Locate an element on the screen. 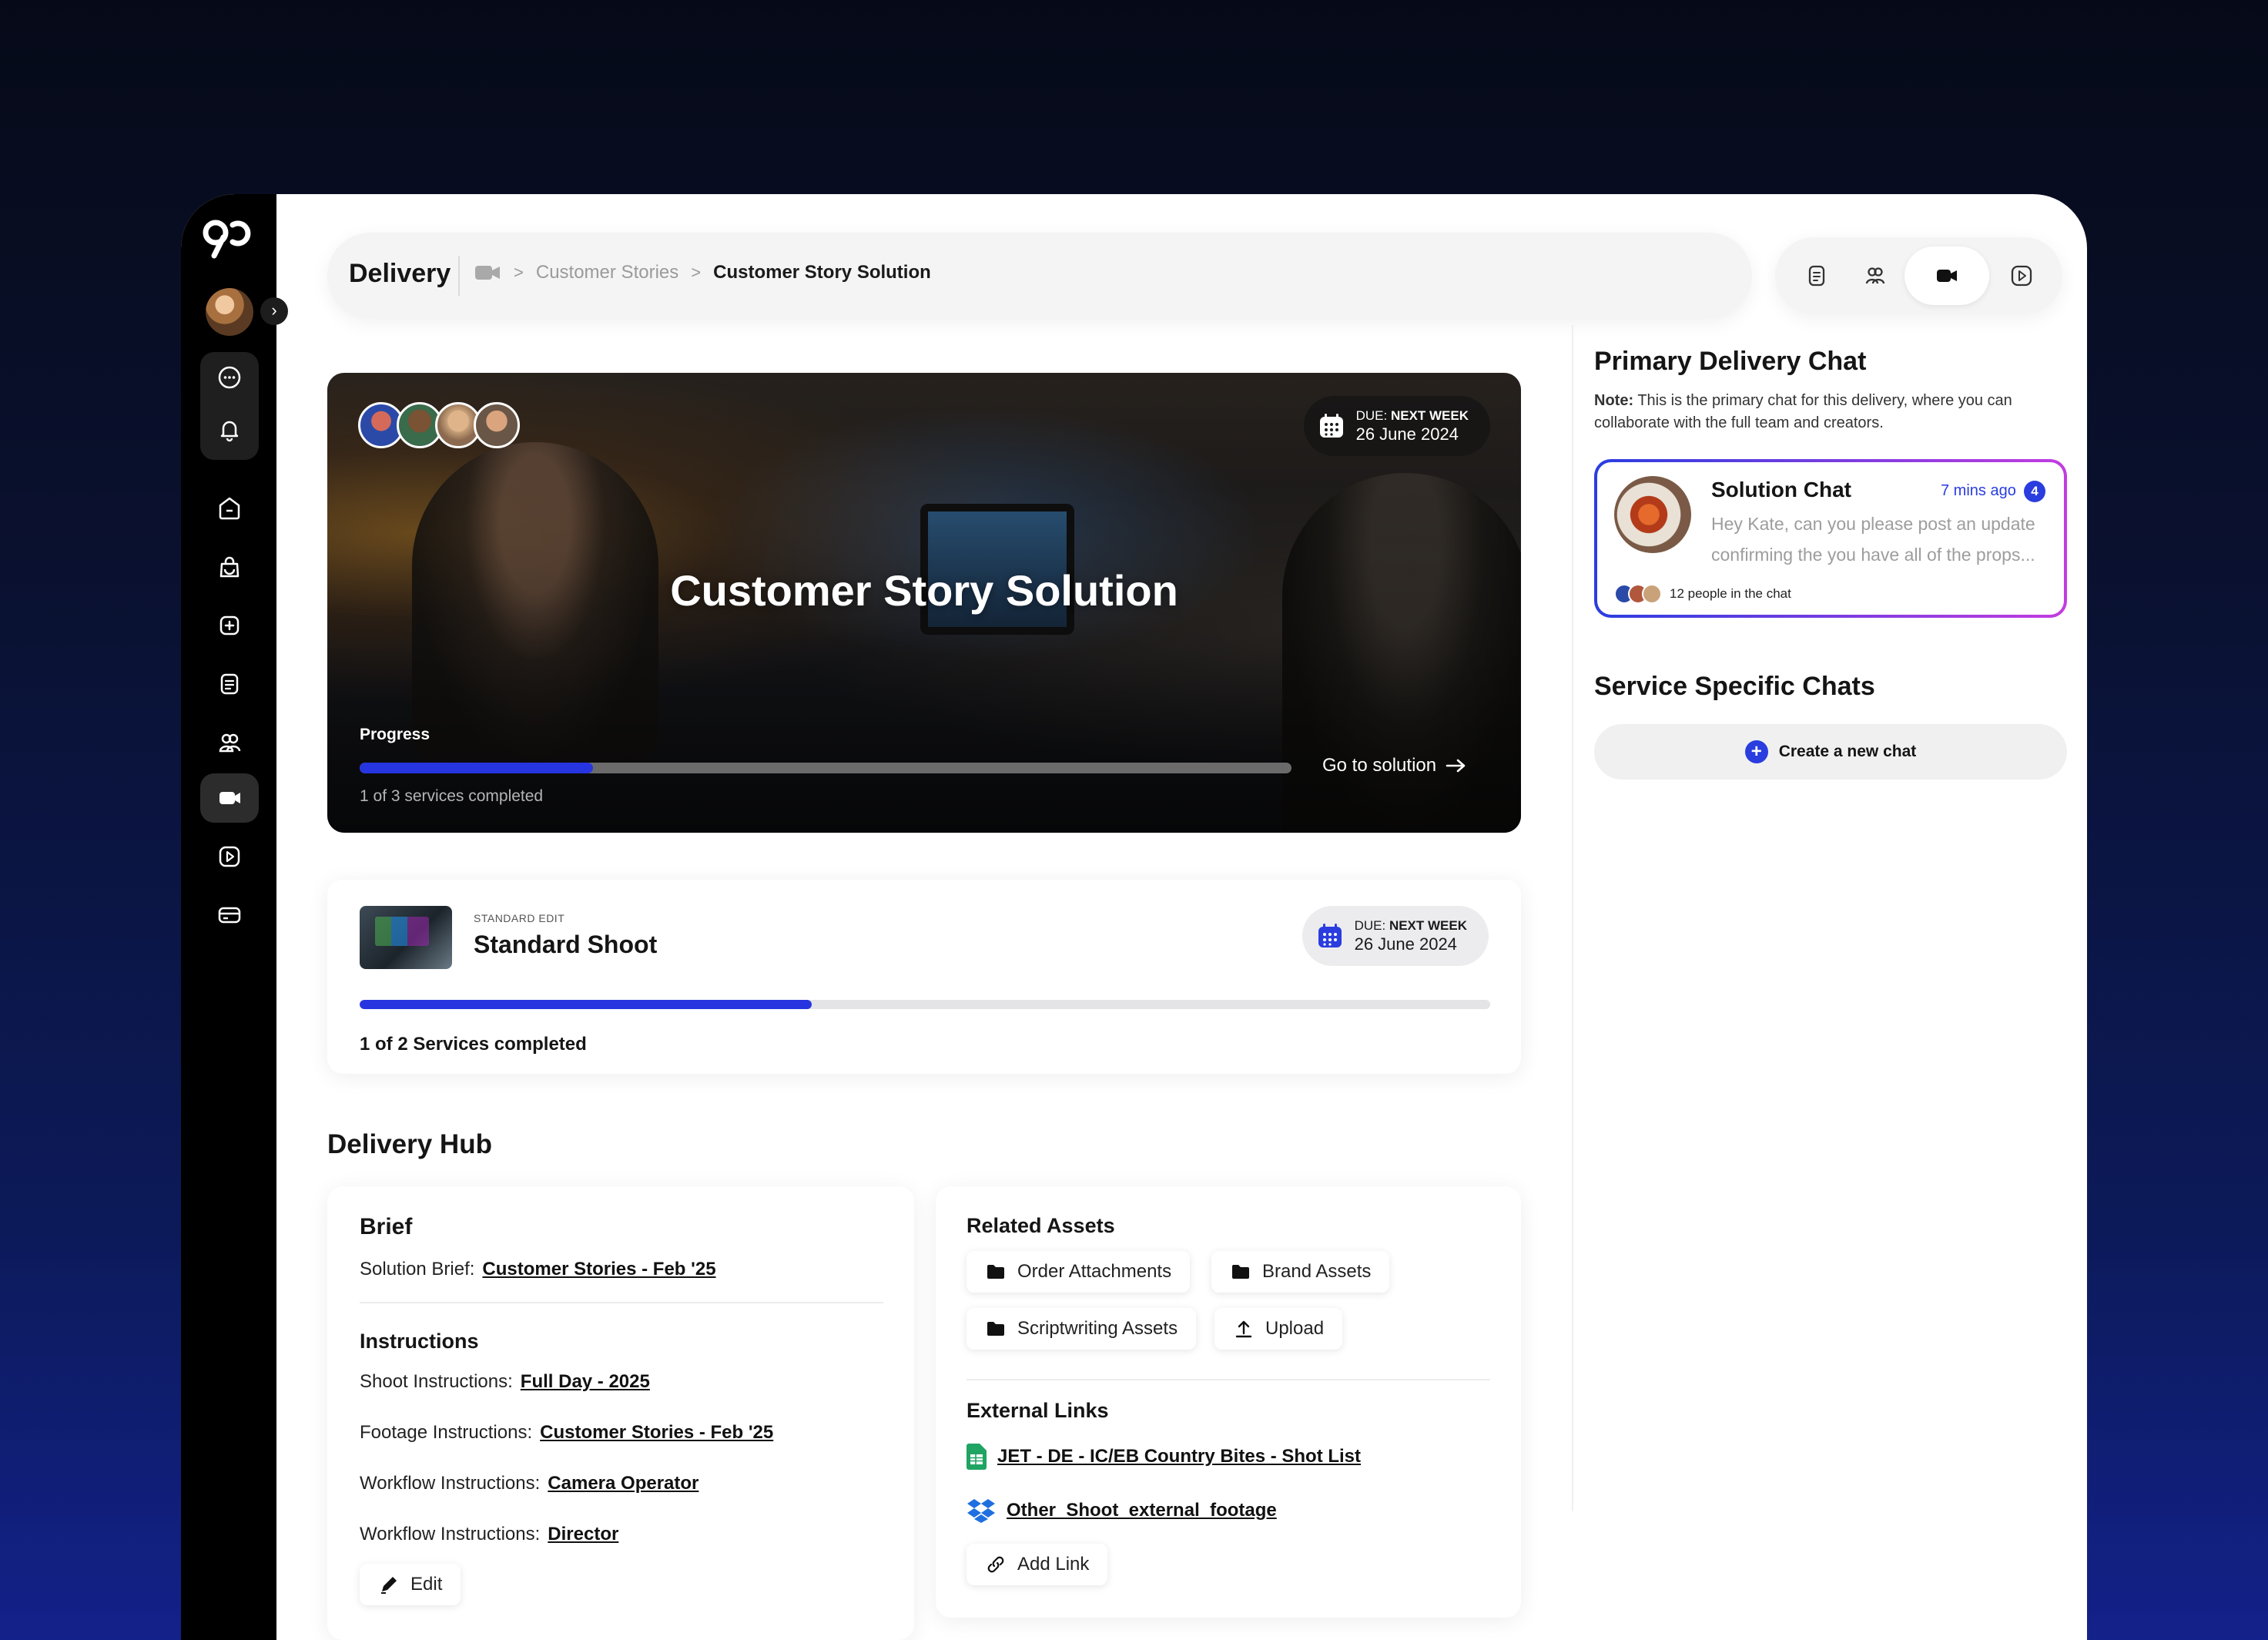 Image resolution: width=2268 pixels, height=1640 pixels. tab-play is located at coordinates (2021, 276).